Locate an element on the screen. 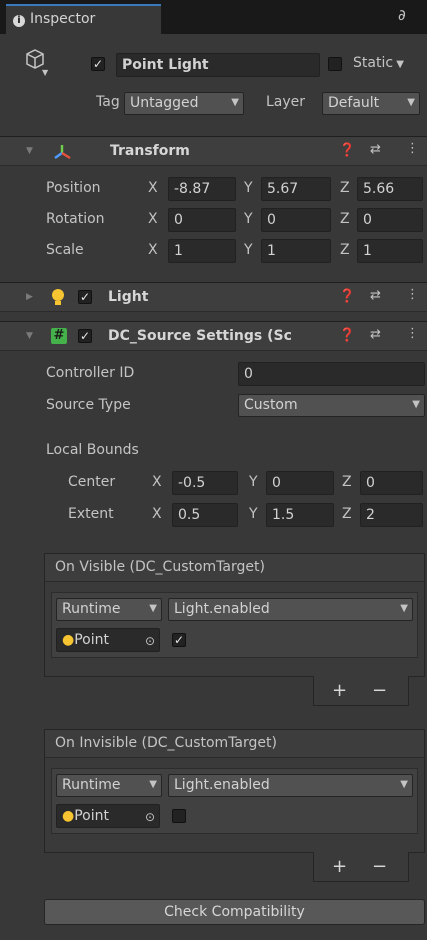 Image resolution: width=427 pixels, height=940 pixels. active-checkbox: ✓ is located at coordinates (98, 64).